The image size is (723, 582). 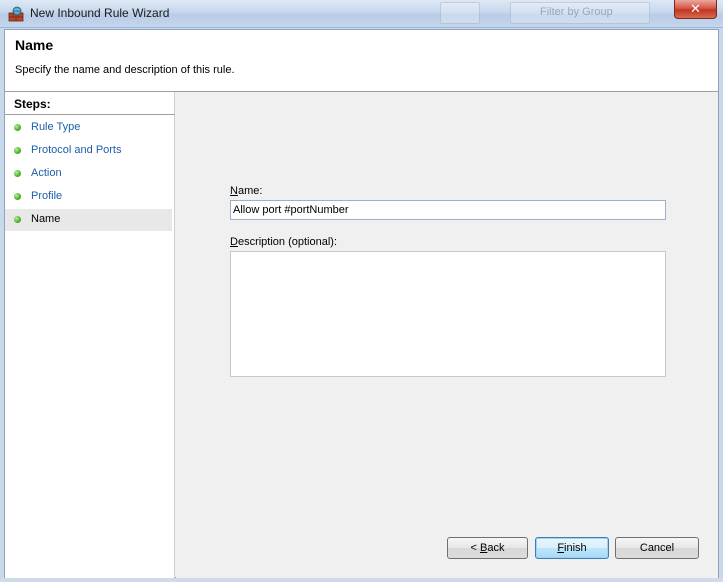 I want to click on firewall-icon, so click(x=16, y=14).